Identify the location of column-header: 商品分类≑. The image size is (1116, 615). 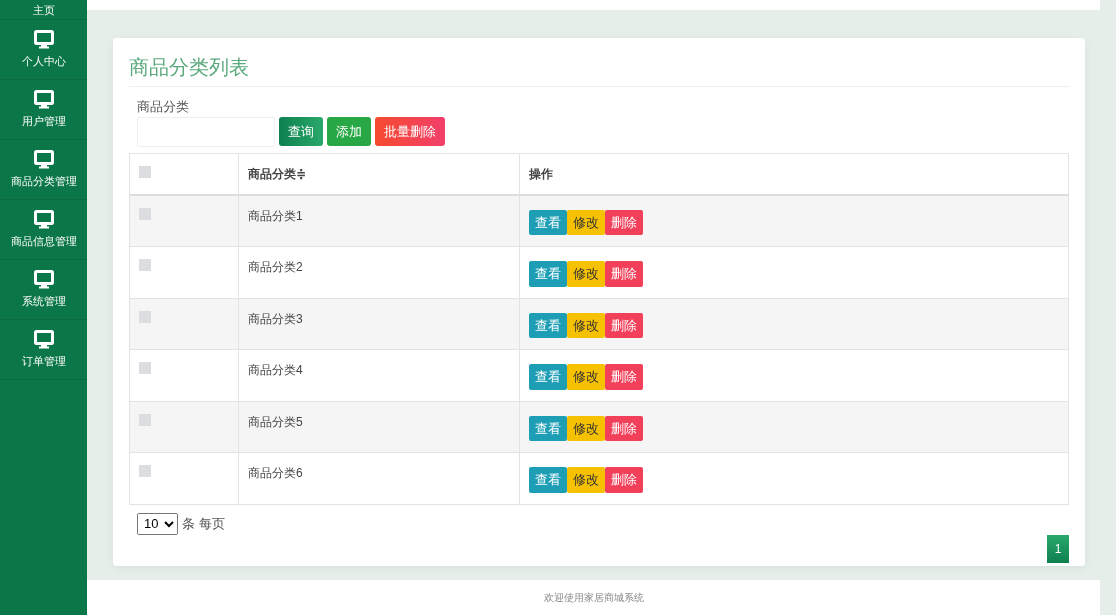
(277, 173).